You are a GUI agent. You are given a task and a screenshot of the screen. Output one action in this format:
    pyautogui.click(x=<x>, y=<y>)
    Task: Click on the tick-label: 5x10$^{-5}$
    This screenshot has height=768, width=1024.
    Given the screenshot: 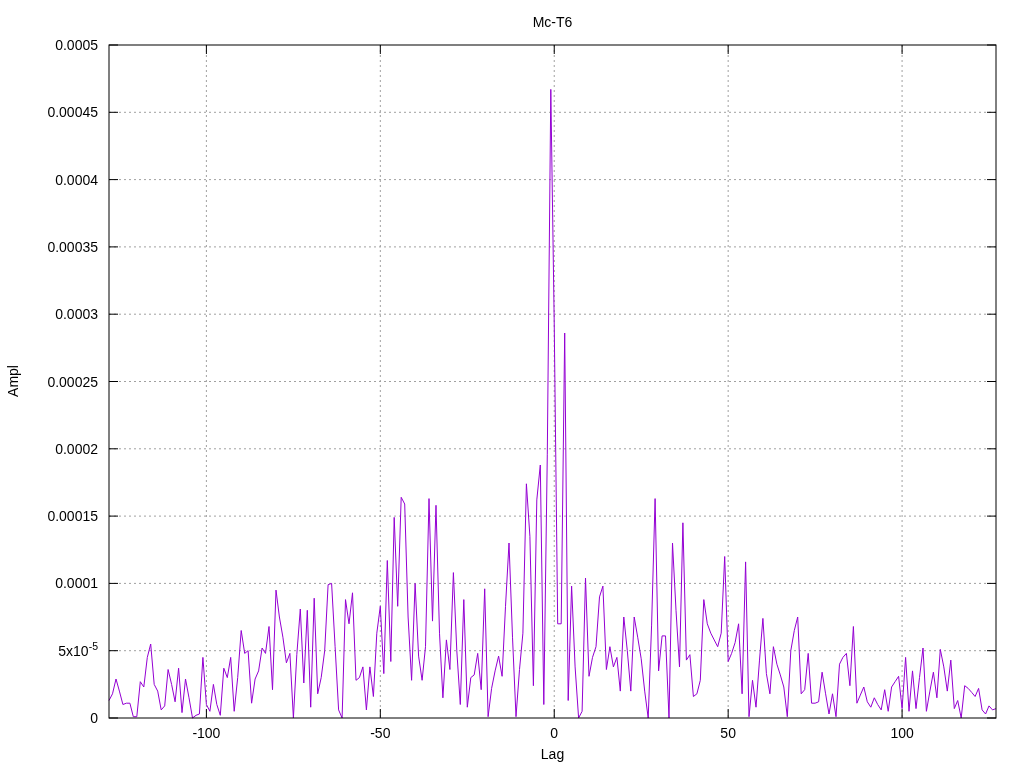 What is the action you would take?
    pyautogui.click(x=78, y=650)
    